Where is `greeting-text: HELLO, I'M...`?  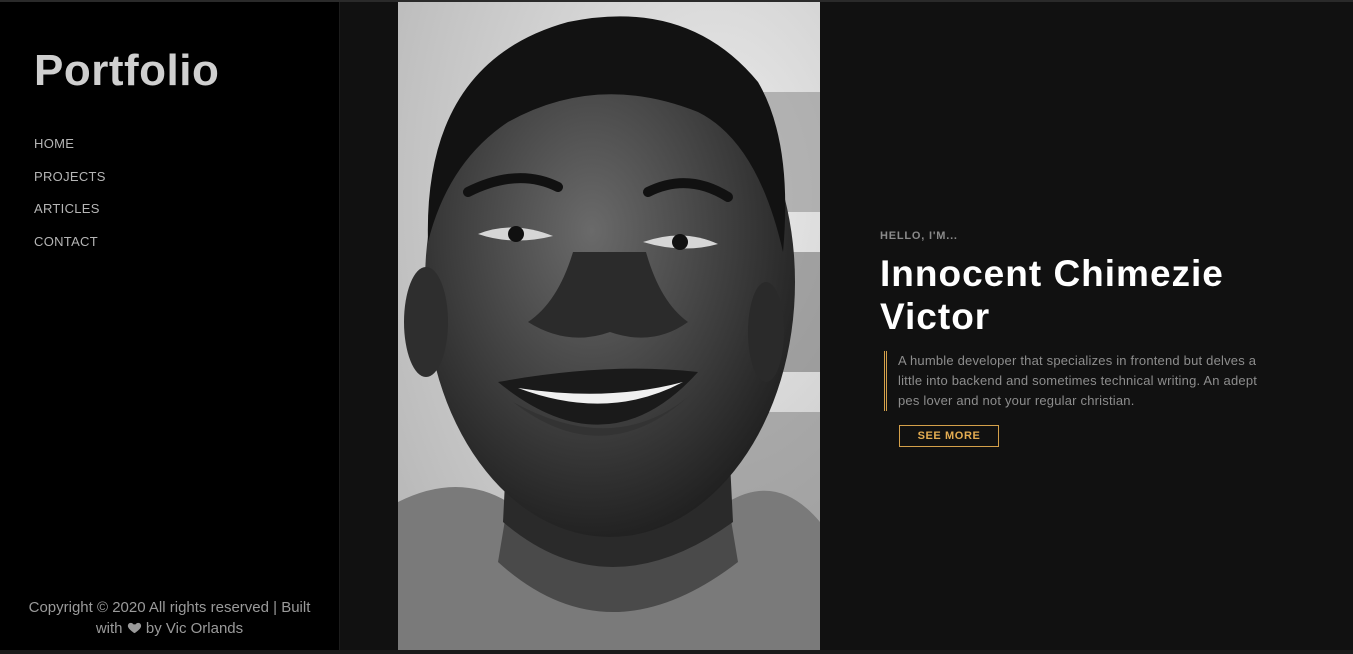 greeting-text: HELLO, I'M... is located at coordinates (919, 236).